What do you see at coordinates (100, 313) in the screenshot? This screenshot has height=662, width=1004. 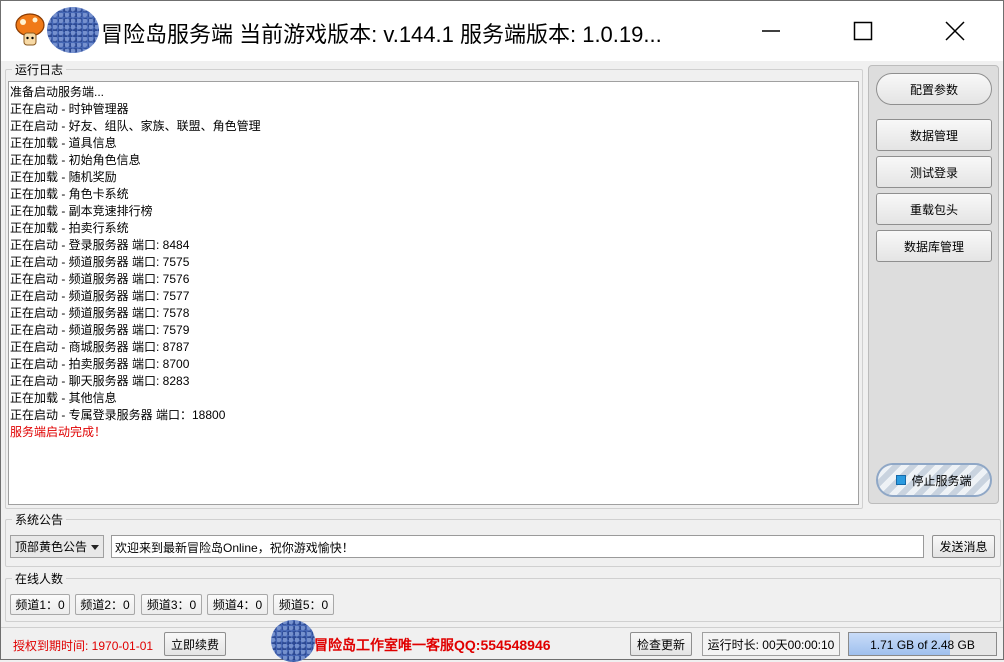 I see `log-line: 正在启动 - 频道服务器 端口: 7578` at bounding box center [100, 313].